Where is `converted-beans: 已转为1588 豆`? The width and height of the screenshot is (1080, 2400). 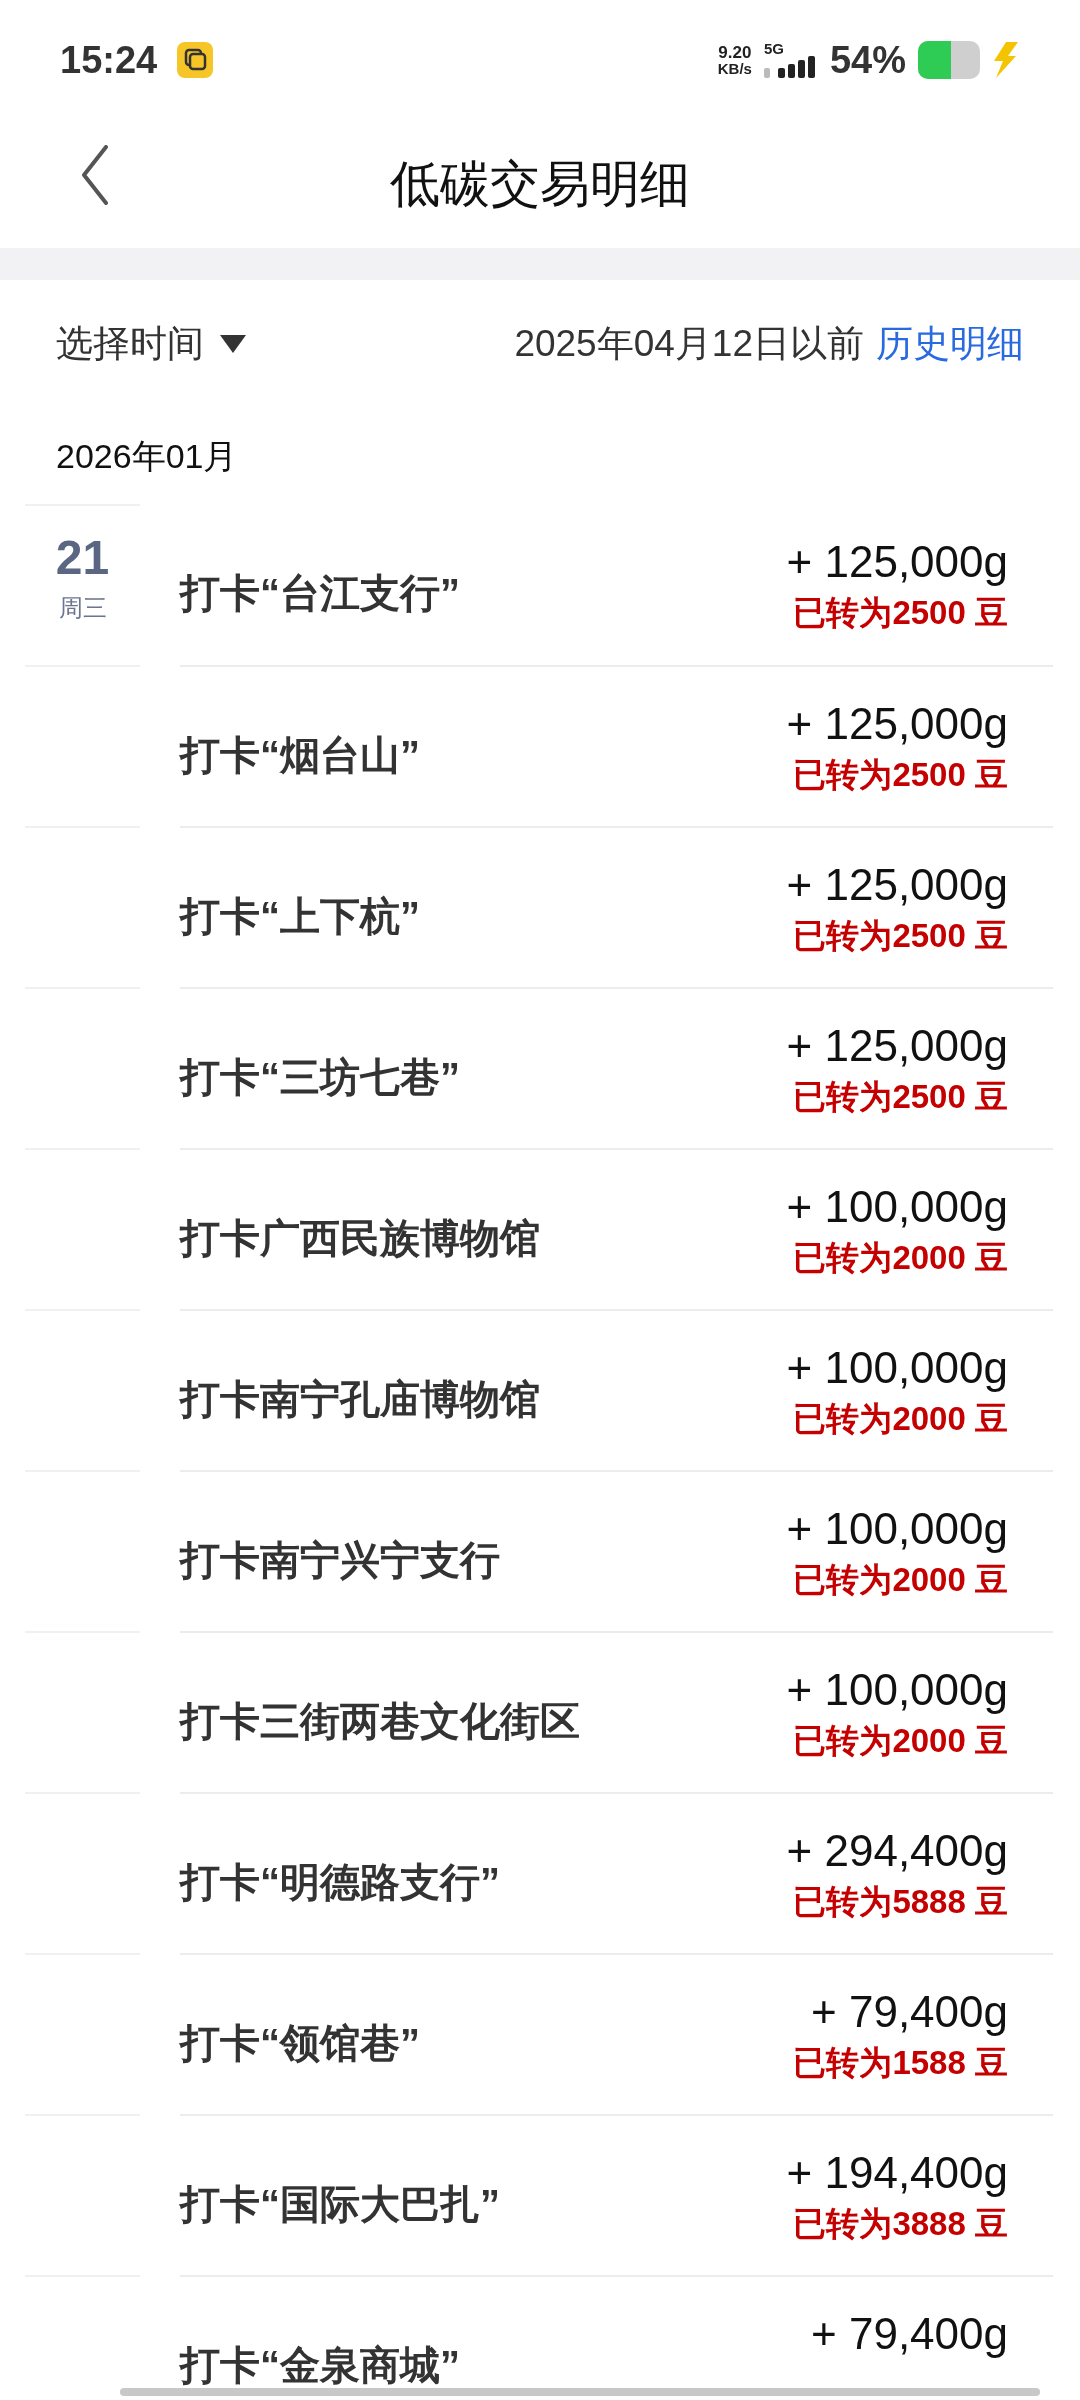 converted-beans: 已转为1588 豆 is located at coordinates (900, 2062).